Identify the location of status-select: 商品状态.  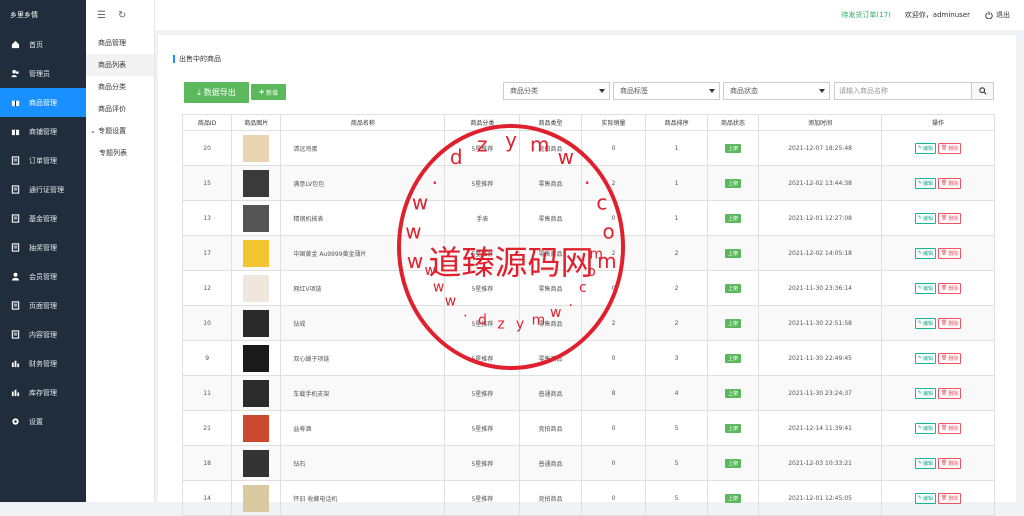
(776, 91).